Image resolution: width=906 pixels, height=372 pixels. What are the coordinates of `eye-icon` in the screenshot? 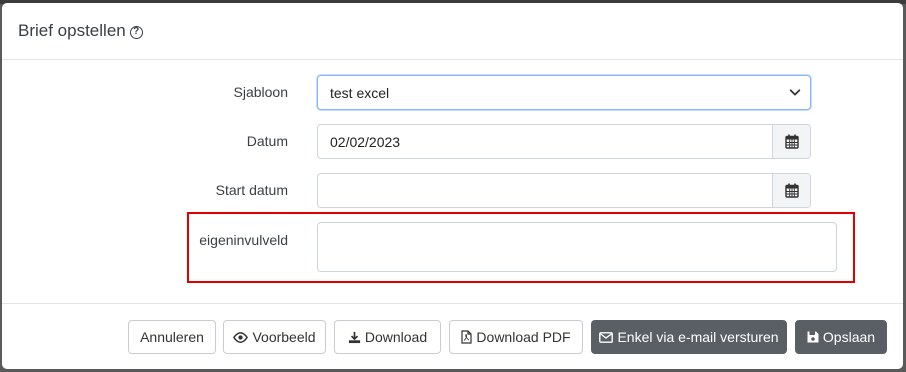 It's located at (241, 337).